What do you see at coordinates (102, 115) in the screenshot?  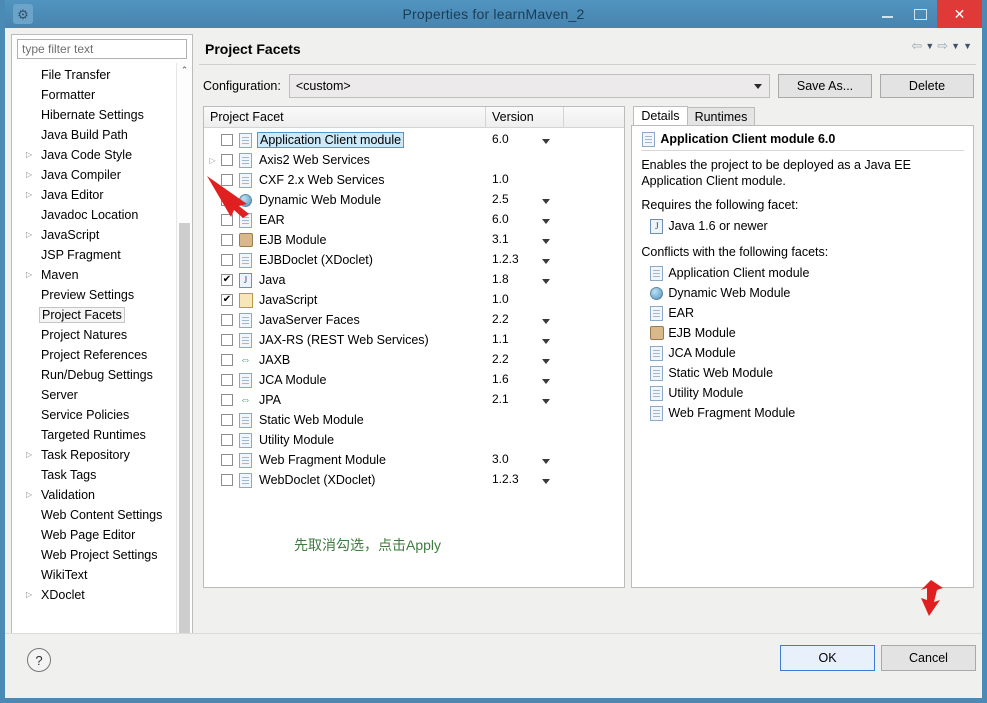 I see `sidebar-item-hibernate-settings: Hibernate Settings` at bounding box center [102, 115].